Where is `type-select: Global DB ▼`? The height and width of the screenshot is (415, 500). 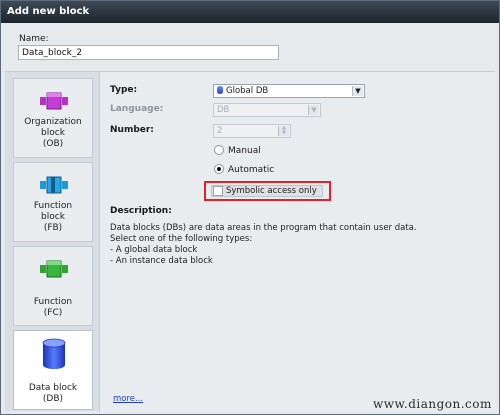 type-select: Global DB ▼ is located at coordinates (289, 91).